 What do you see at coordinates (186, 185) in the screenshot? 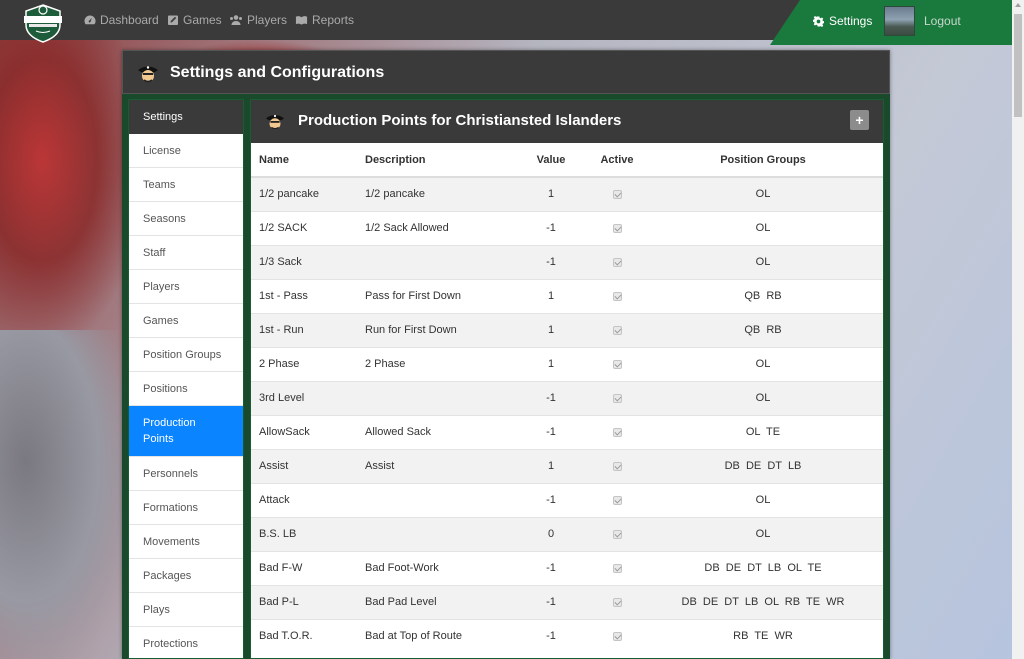
I see `sidebar-item-teams: Teams` at bounding box center [186, 185].